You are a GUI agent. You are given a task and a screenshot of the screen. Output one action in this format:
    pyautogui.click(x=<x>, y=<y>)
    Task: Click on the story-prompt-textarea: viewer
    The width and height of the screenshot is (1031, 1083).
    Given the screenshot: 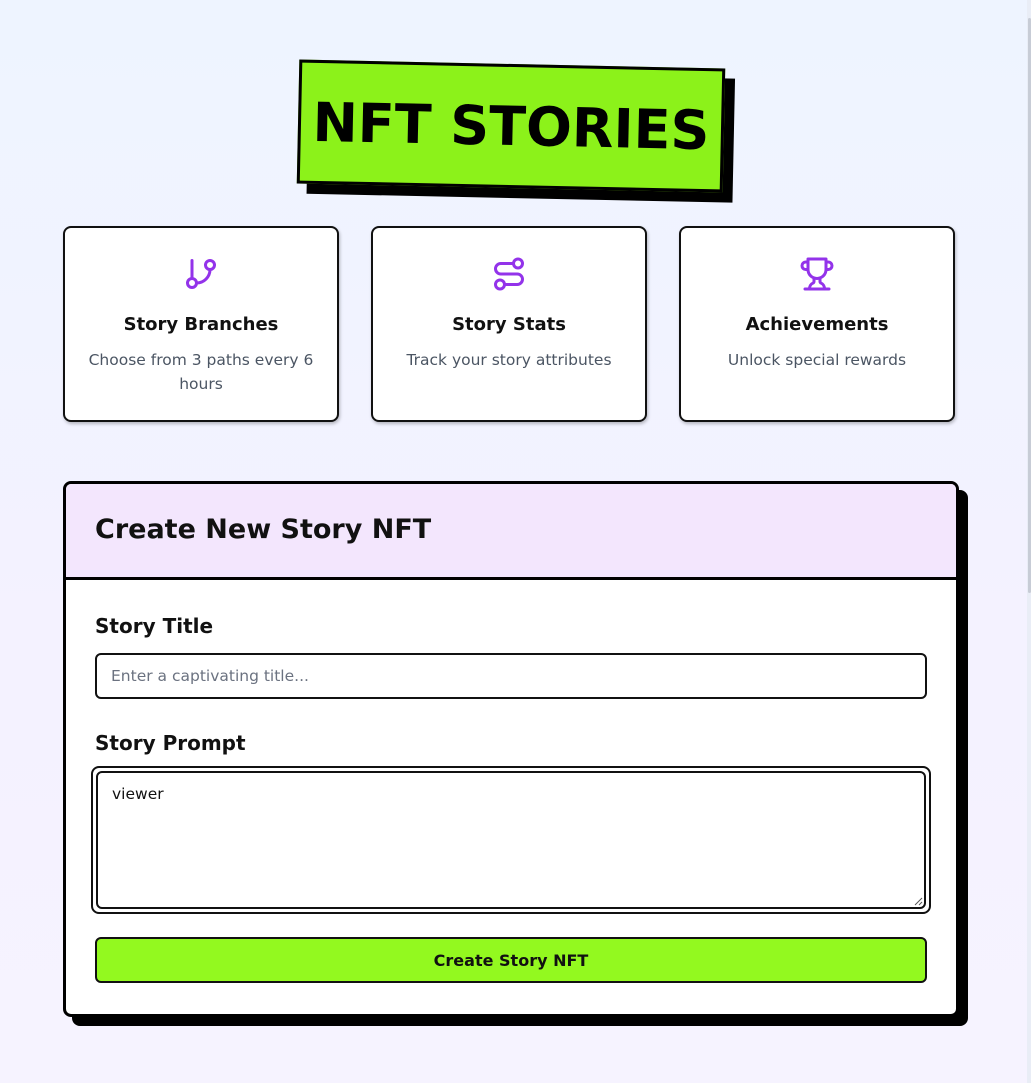 What is the action you would take?
    pyautogui.click(x=511, y=840)
    